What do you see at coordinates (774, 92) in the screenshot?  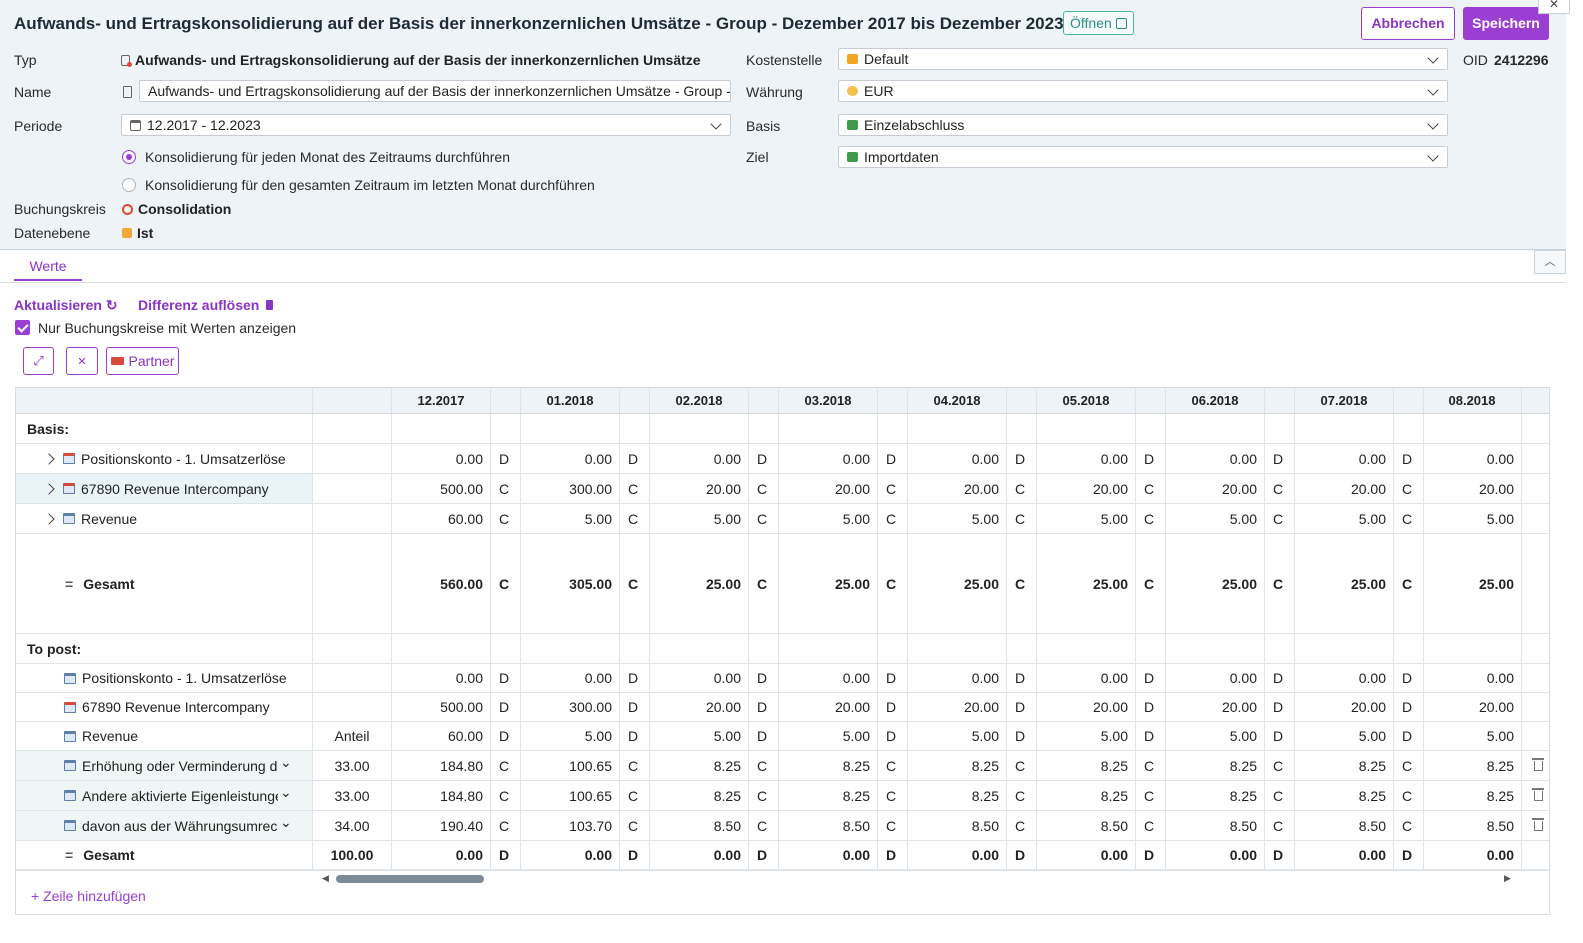 I see `currency-label: Währung` at bounding box center [774, 92].